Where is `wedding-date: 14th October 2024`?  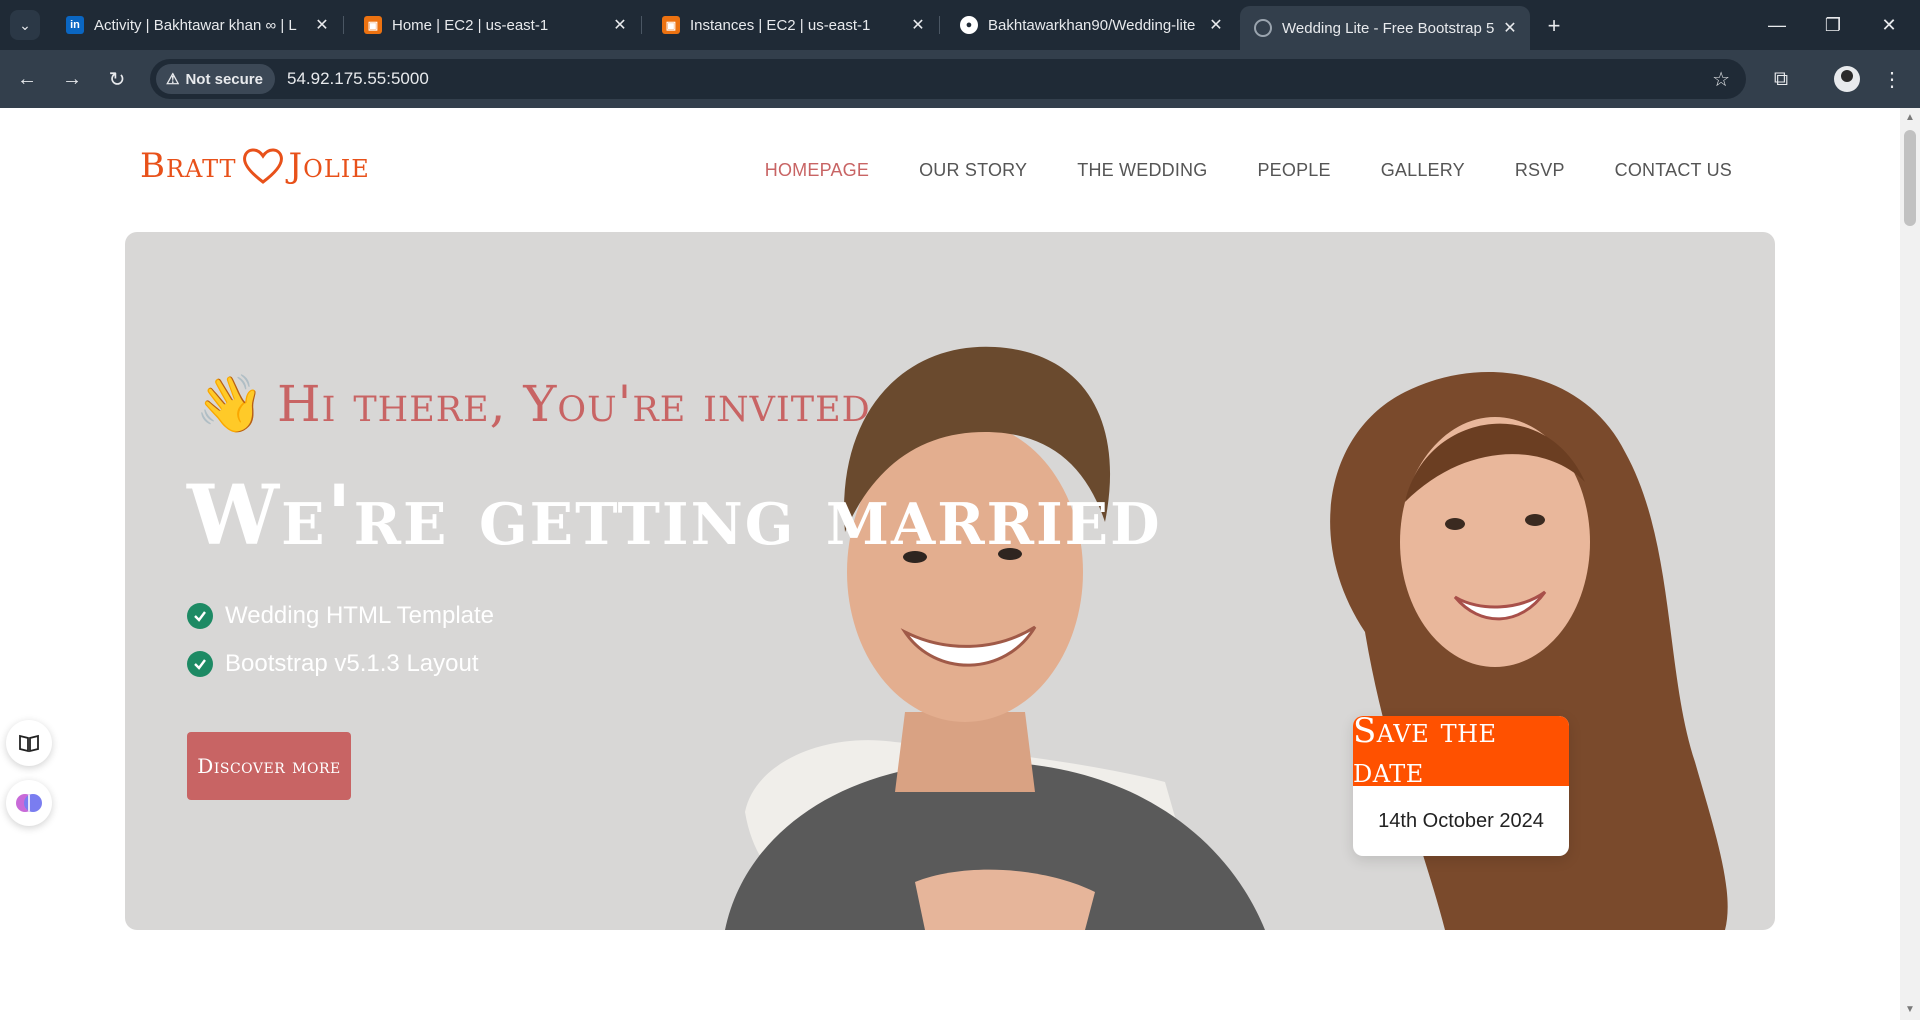
wedding-date: 14th October 2024 is located at coordinates (1461, 820).